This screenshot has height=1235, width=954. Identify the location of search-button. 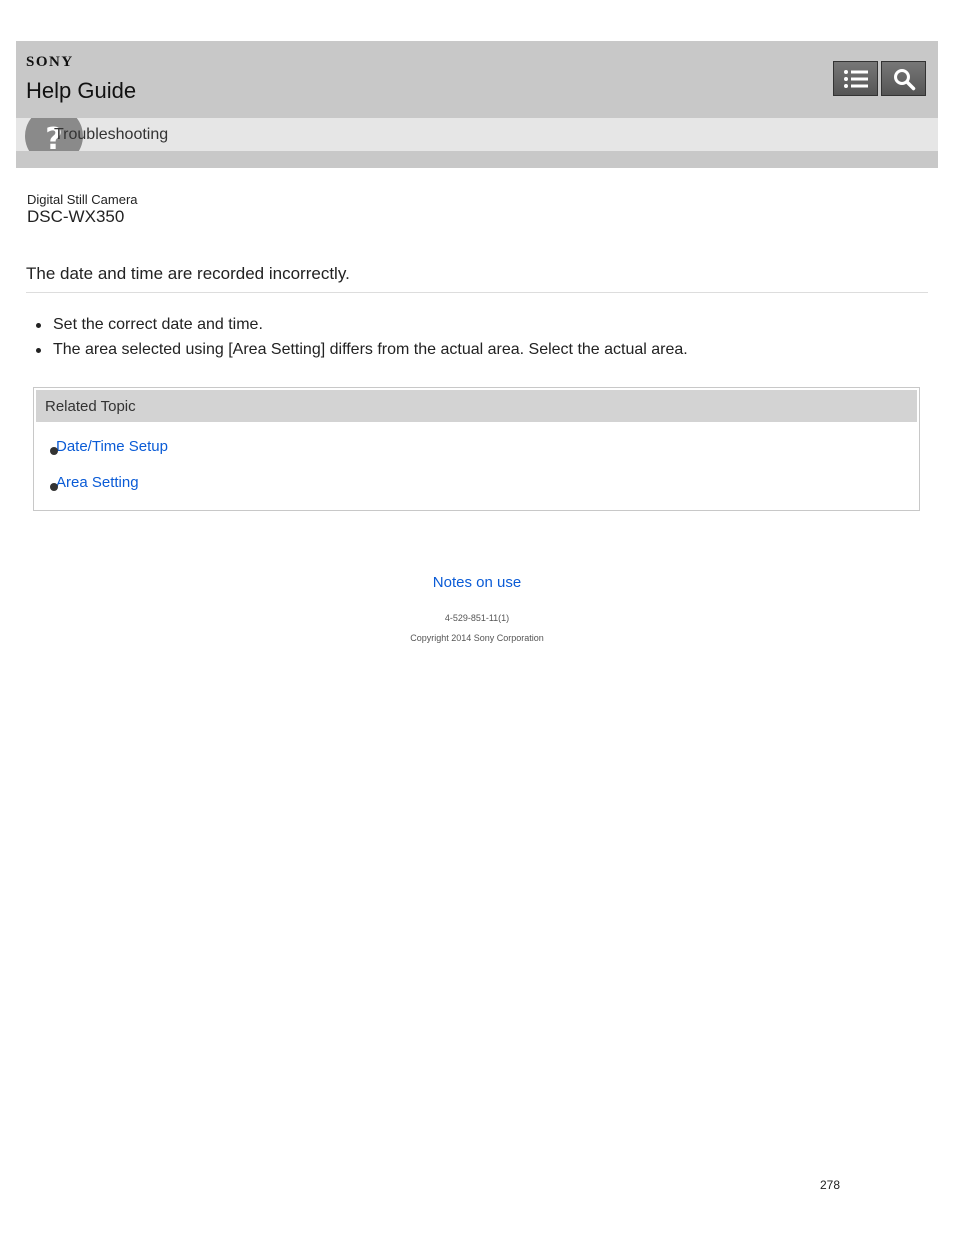
(903, 78).